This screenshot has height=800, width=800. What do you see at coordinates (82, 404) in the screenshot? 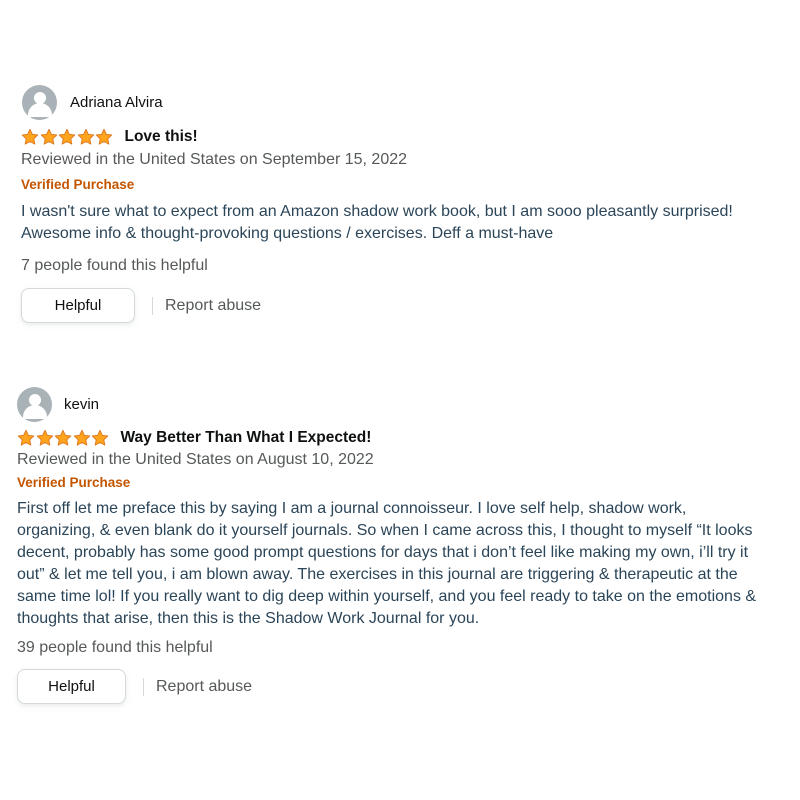
I see `reviewer-name: kevin` at bounding box center [82, 404].